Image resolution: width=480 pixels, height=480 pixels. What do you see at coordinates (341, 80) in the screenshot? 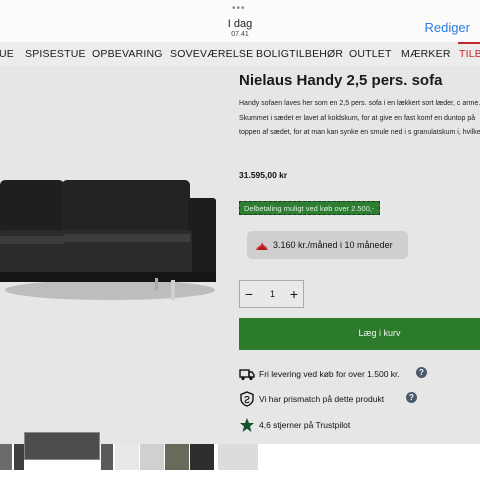
I see `product-title: Nielaus Handy 2,5 pers. sofa` at bounding box center [341, 80].